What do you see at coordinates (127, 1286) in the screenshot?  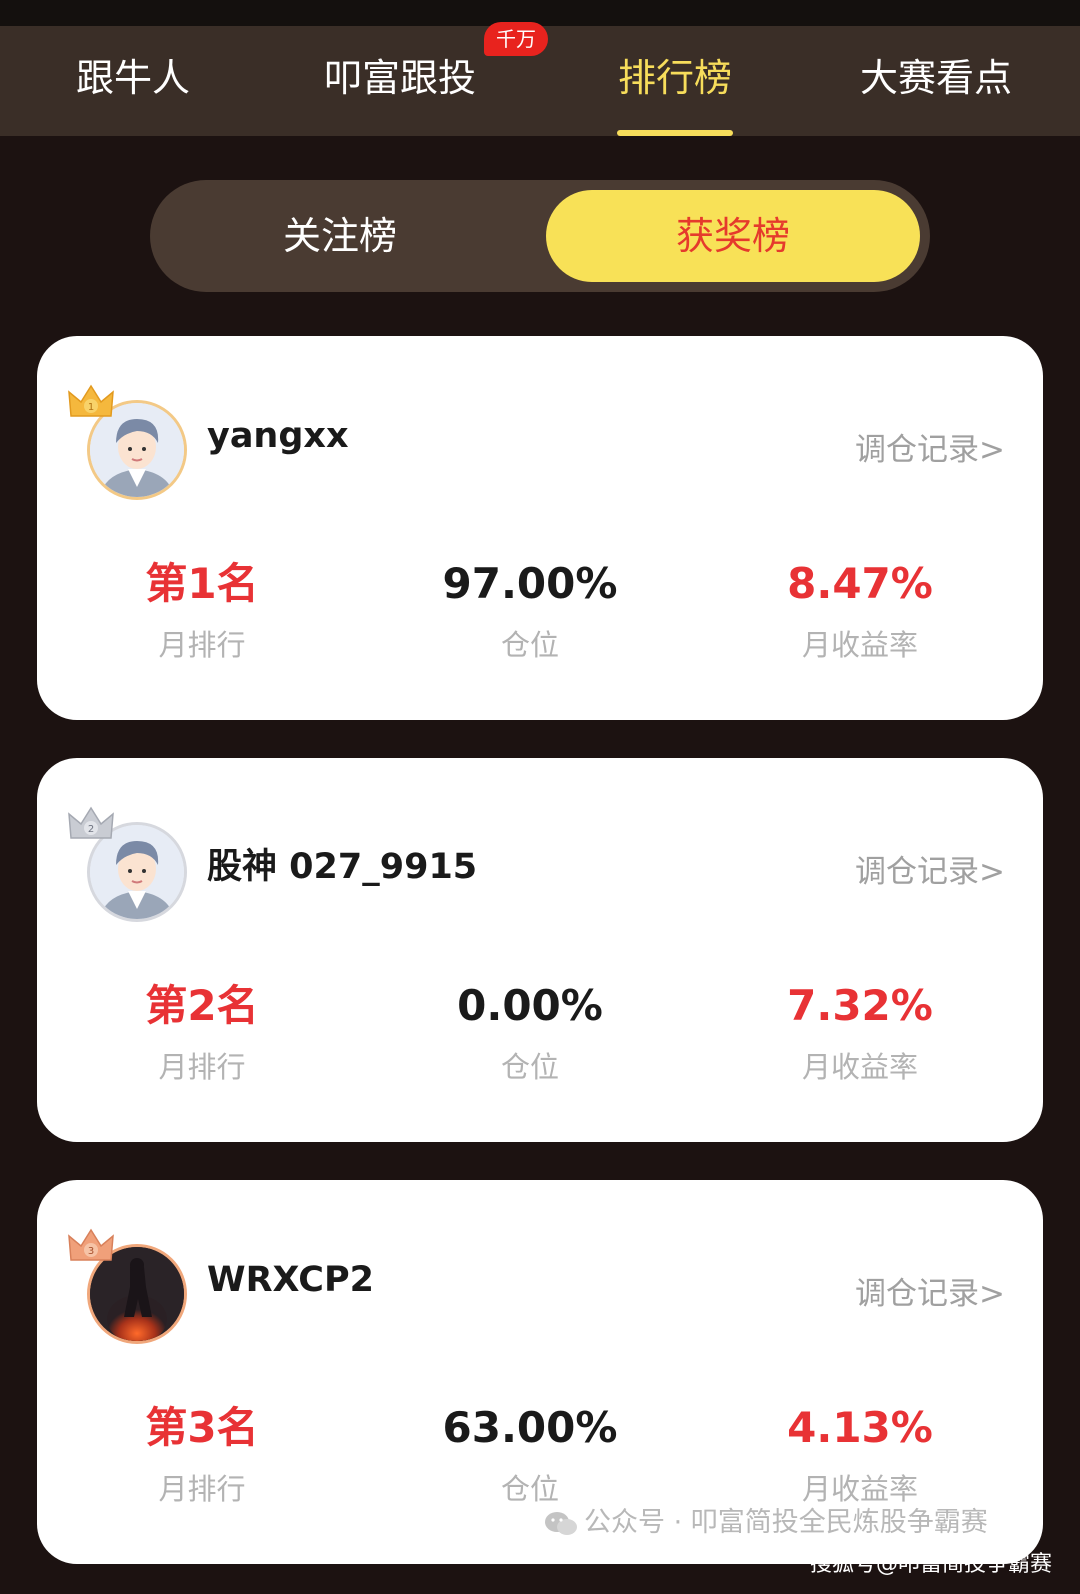 I see `avatar-container: 3` at bounding box center [127, 1286].